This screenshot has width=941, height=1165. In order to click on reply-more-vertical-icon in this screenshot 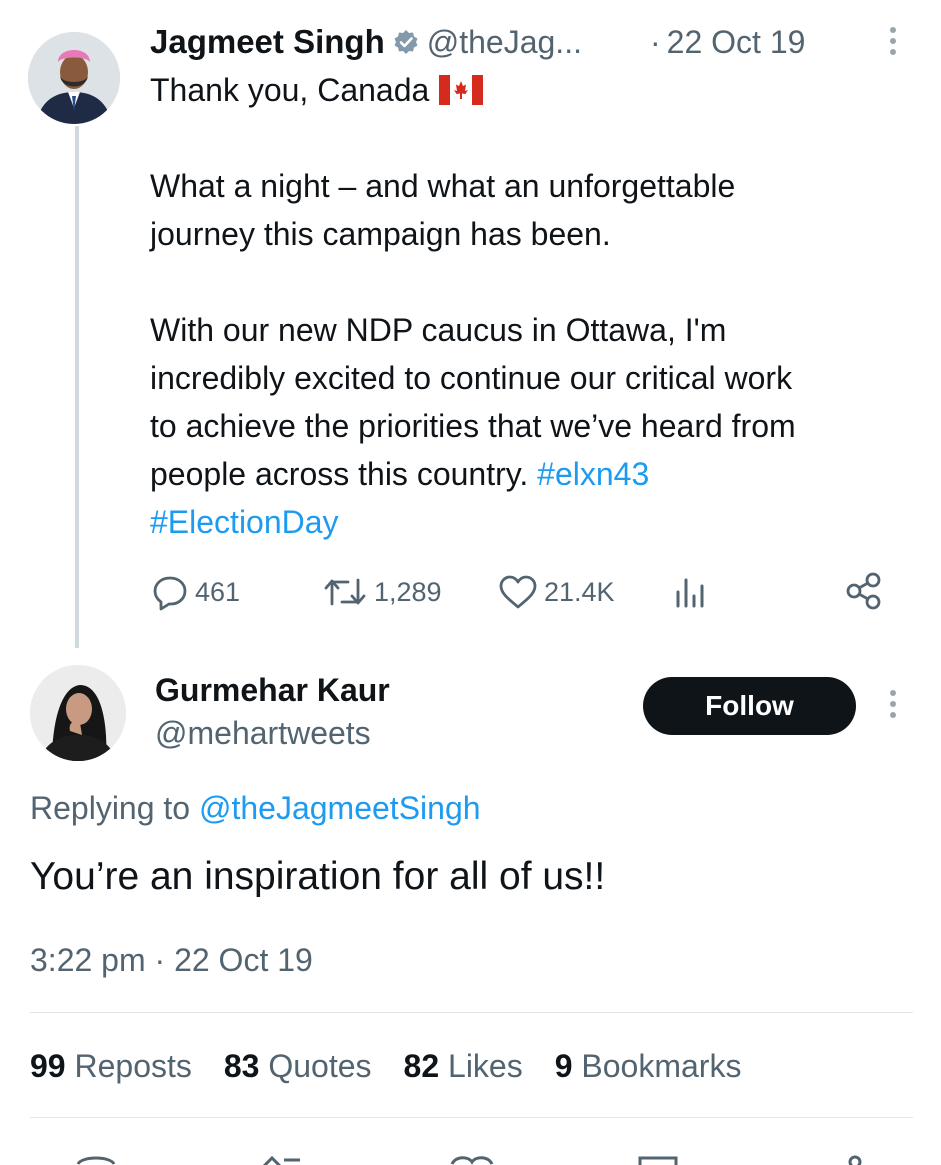, I will do `click(893, 704)`.